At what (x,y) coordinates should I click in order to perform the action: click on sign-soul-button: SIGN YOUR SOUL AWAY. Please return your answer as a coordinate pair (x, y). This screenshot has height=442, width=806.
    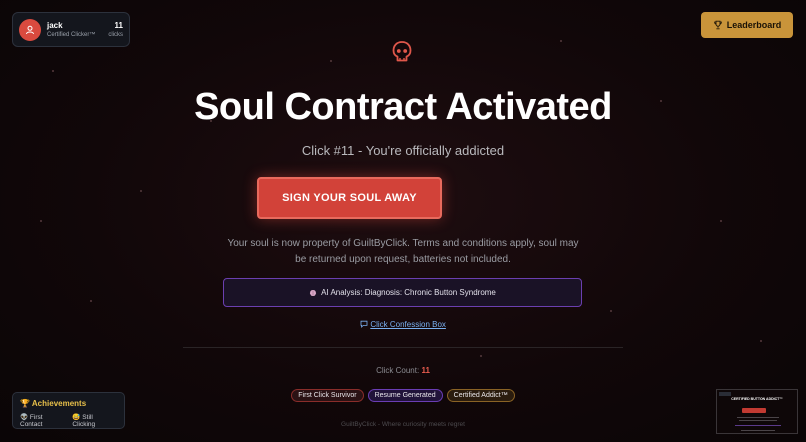
    Looking at the image, I should click on (349, 198).